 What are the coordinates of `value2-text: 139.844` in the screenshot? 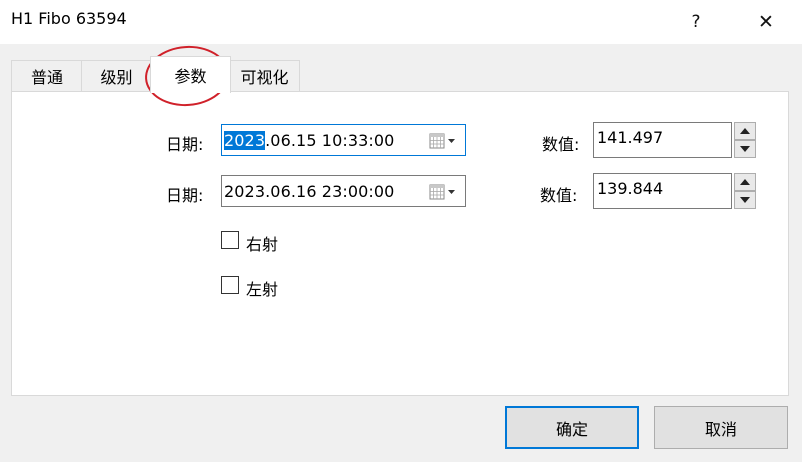 It's located at (630, 188).